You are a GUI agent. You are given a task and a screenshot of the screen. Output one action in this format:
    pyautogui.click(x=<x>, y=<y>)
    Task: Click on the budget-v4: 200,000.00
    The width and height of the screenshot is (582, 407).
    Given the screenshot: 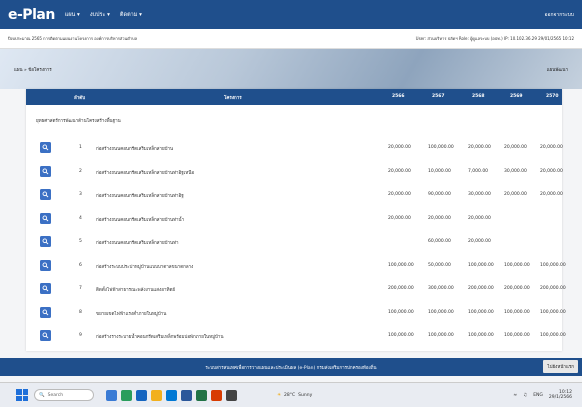 What is the action you would take?
    pyautogui.click(x=517, y=288)
    